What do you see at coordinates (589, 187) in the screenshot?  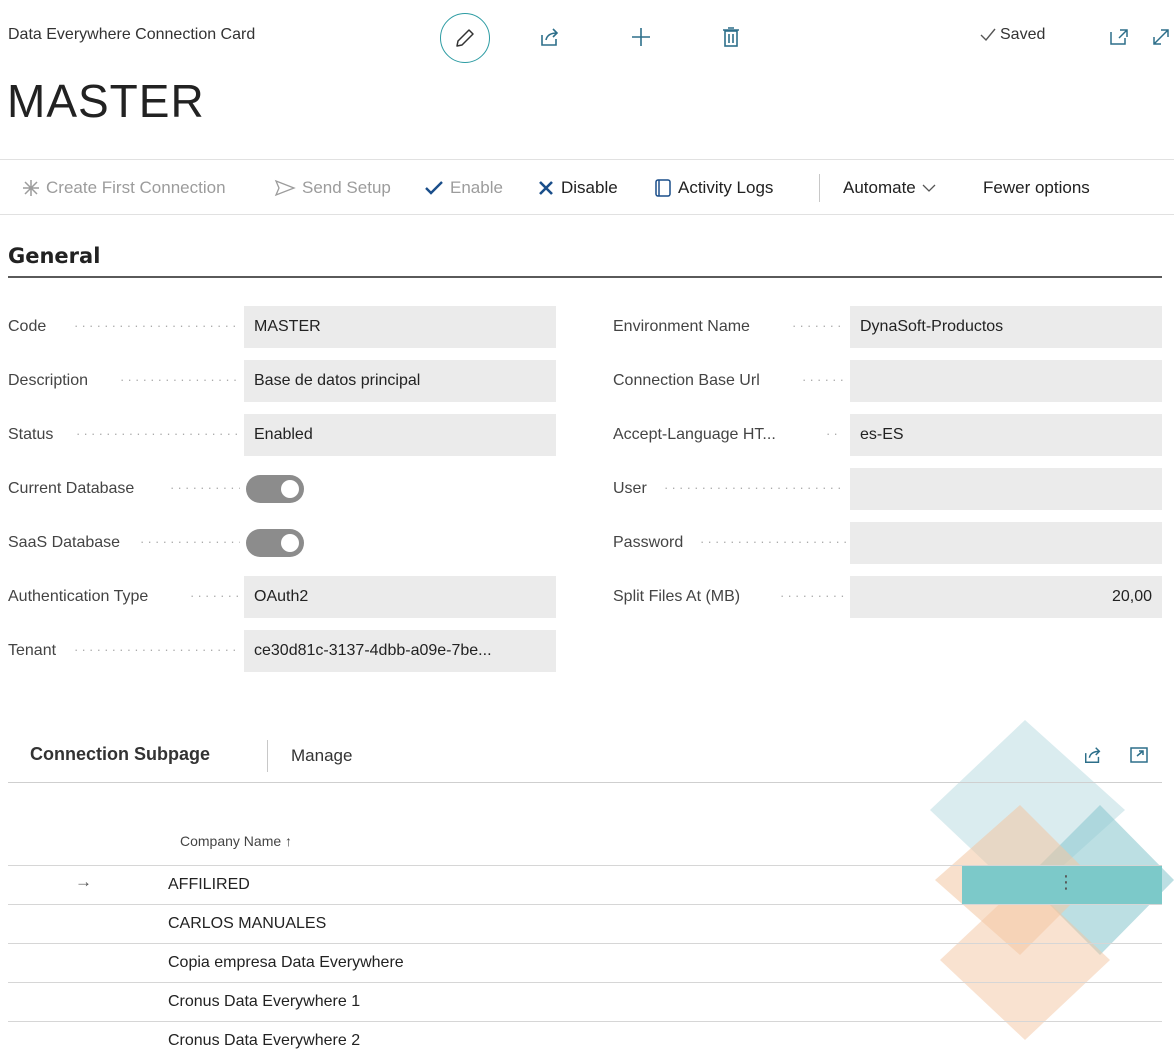 I see `disable-label: Disable` at bounding box center [589, 187].